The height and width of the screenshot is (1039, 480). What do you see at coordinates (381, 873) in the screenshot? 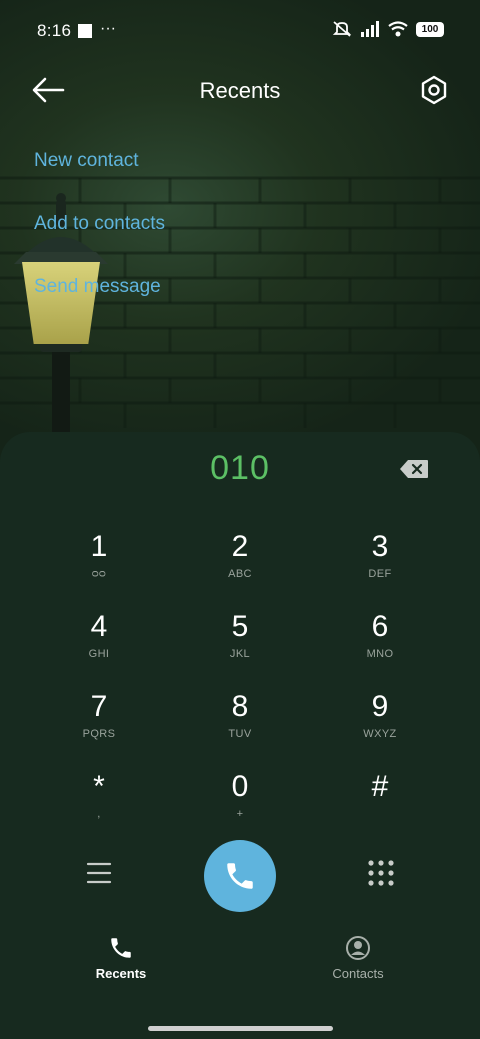
I see `dialpad-icon` at bounding box center [381, 873].